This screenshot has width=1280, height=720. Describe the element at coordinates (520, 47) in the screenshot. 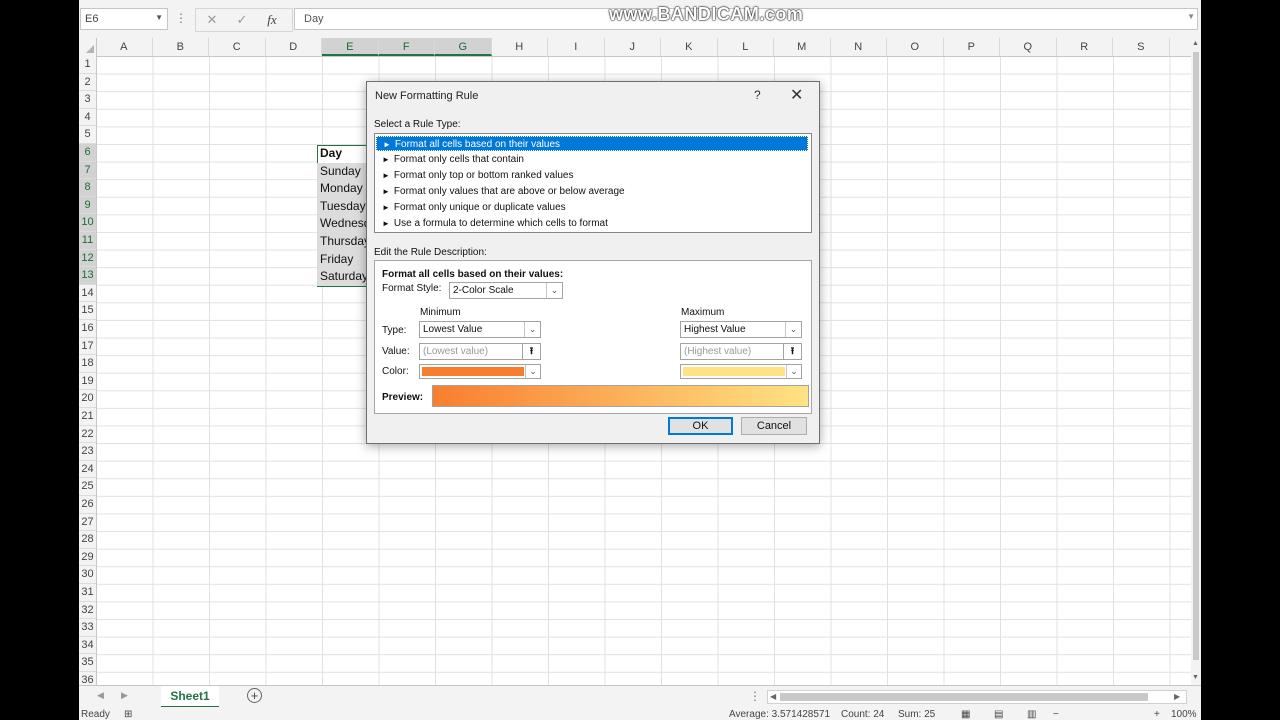

I see `column-header: H` at that location.